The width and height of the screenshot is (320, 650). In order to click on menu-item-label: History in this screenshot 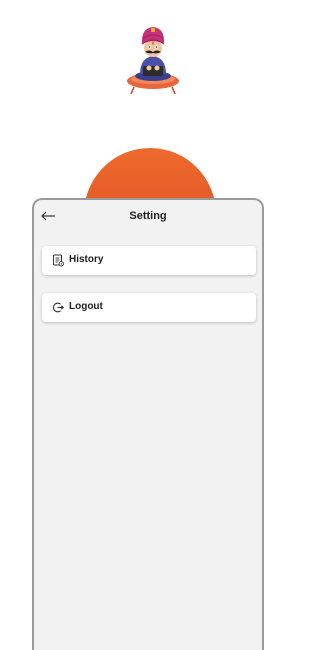, I will do `click(86, 259)`.